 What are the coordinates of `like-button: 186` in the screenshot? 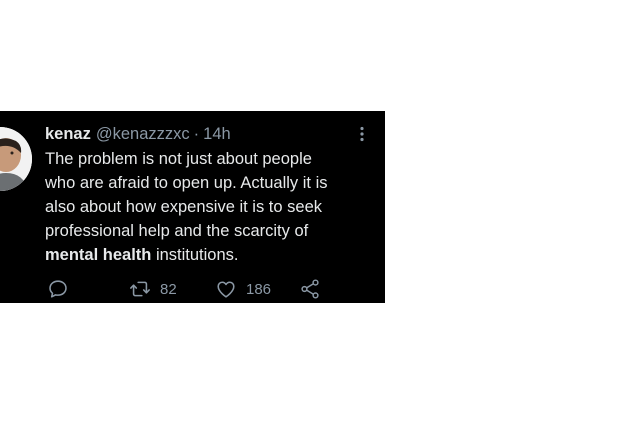 It's located at (243, 289).